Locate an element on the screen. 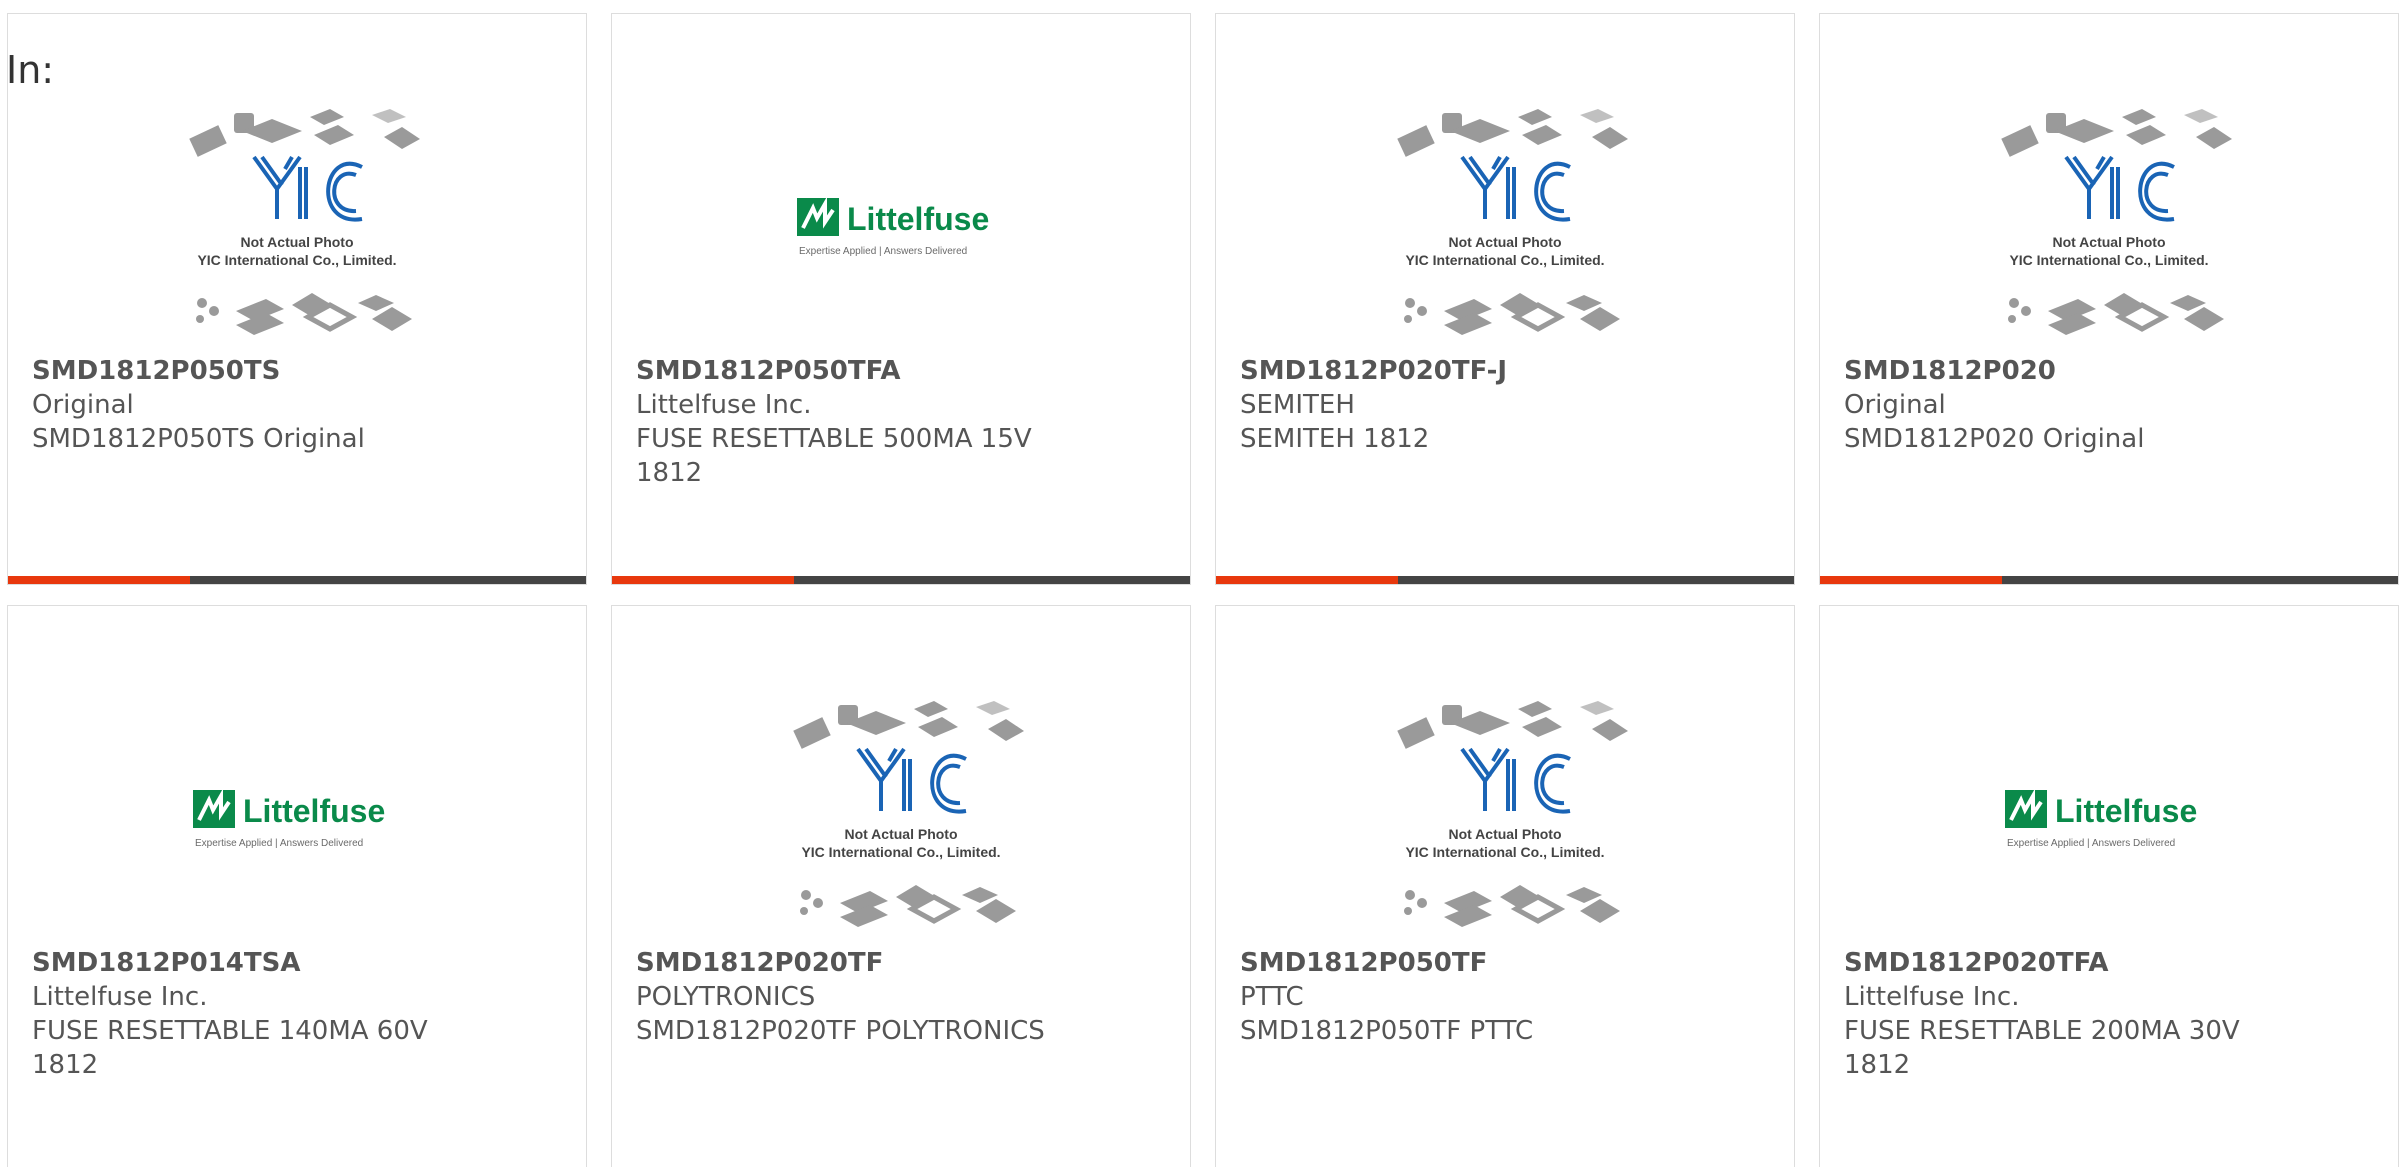  part-number: SMD1812P020TFA is located at coordinates (2064, 963).